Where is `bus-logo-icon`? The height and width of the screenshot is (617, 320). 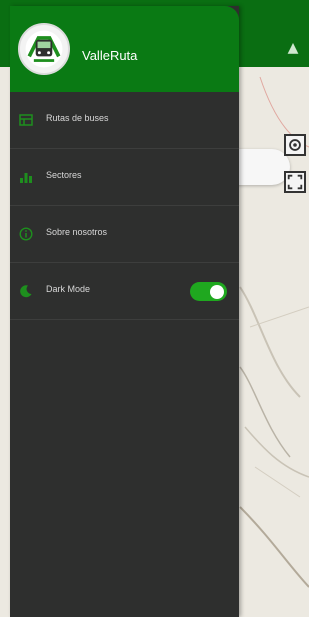
bus-logo-icon is located at coordinates (44, 49).